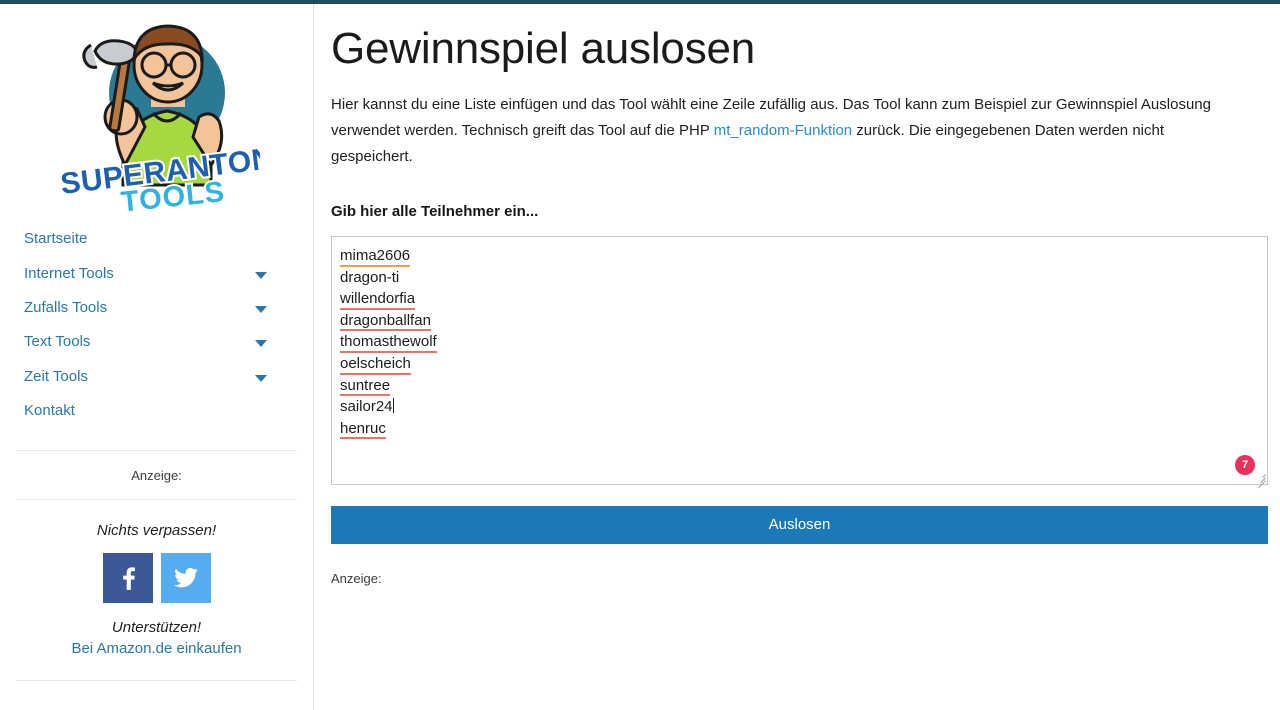 This screenshot has width=1280, height=710. I want to click on textarea-entry: thomasthewolf, so click(388, 342).